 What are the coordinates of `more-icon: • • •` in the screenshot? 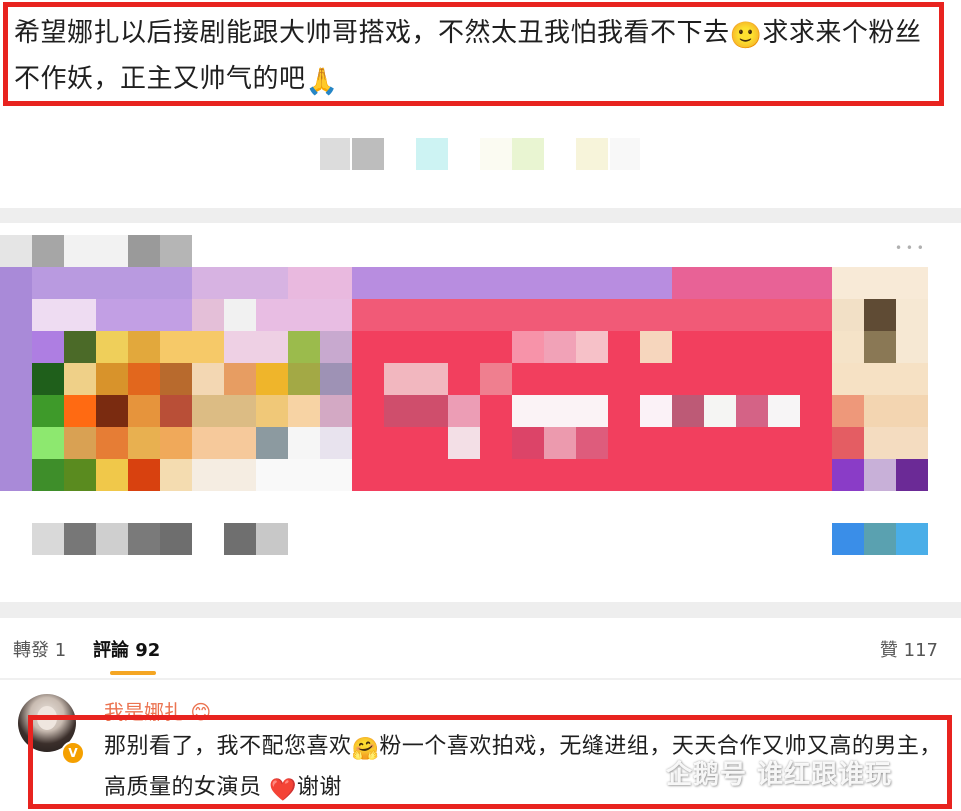 It's located at (915, 248).